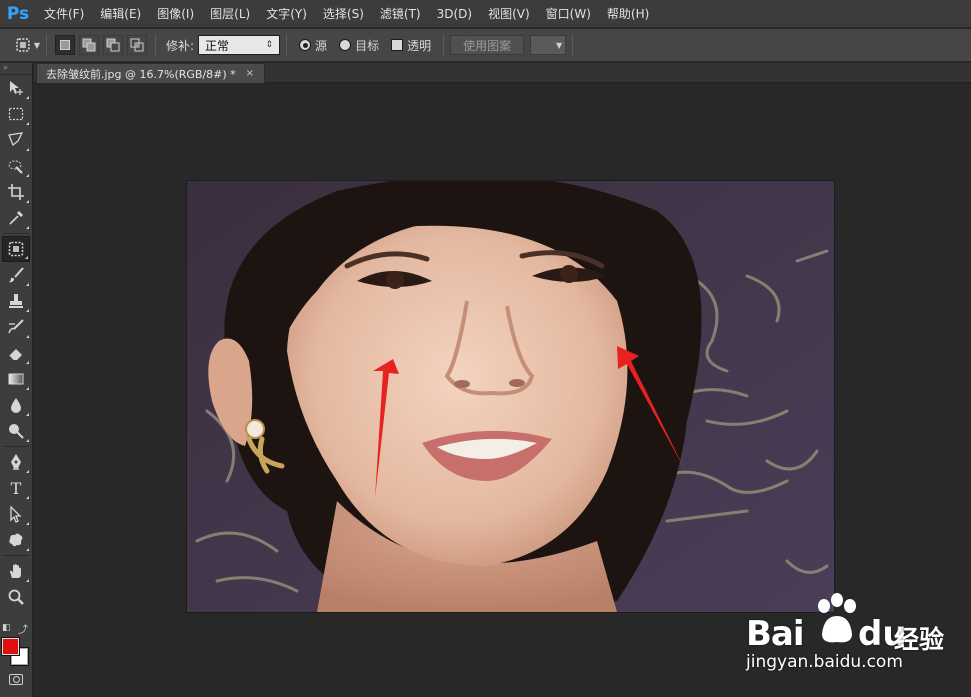 The width and height of the screenshot is (971, 697). I want to click on eraser-icon, so click(15, 355).